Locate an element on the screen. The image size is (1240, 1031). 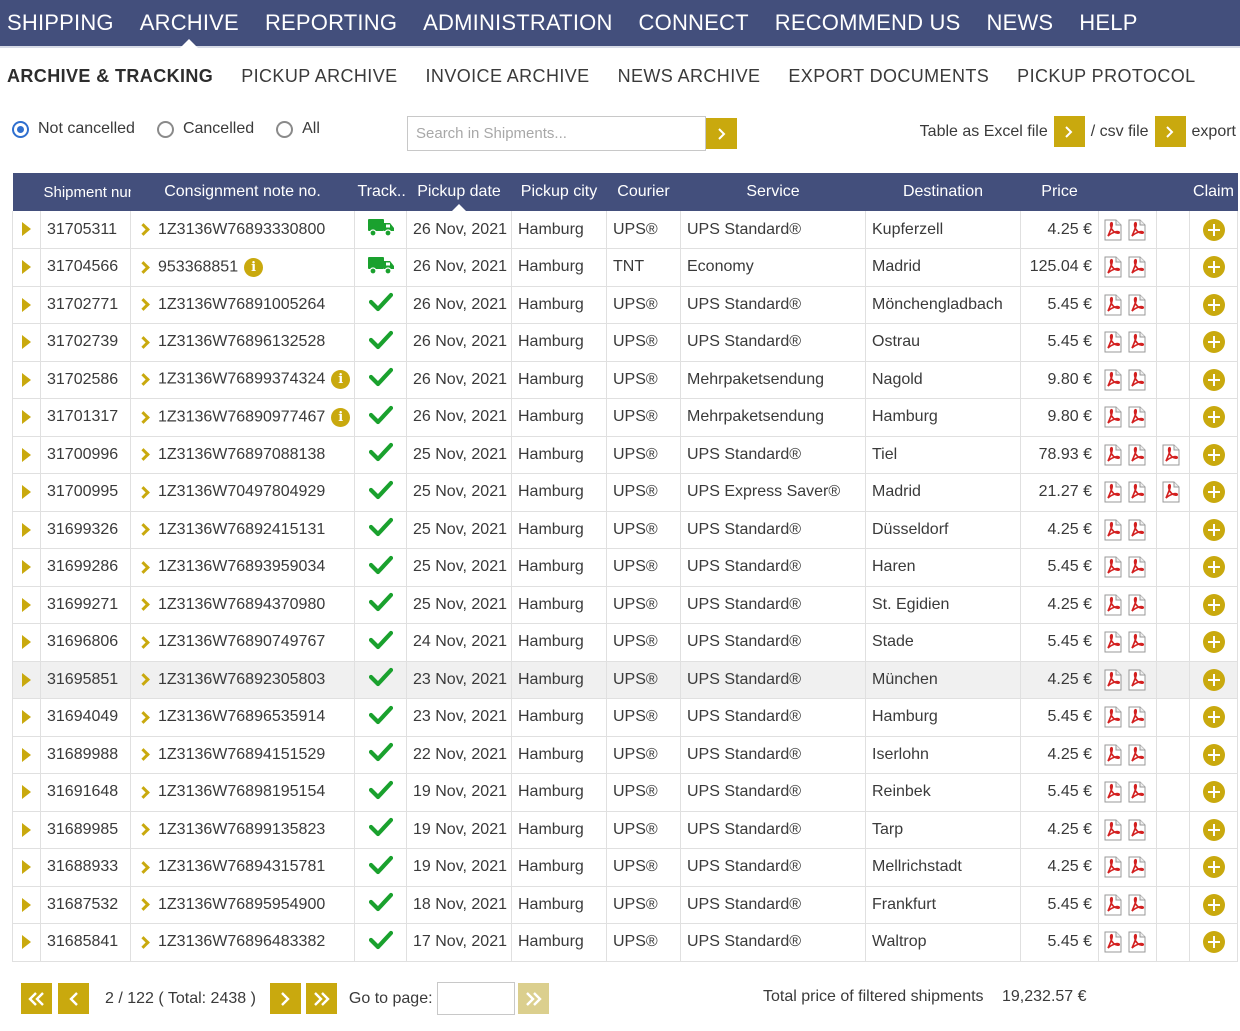
consignment-number: 1Z3136W76896535914 is located at coordinates (241, 716).